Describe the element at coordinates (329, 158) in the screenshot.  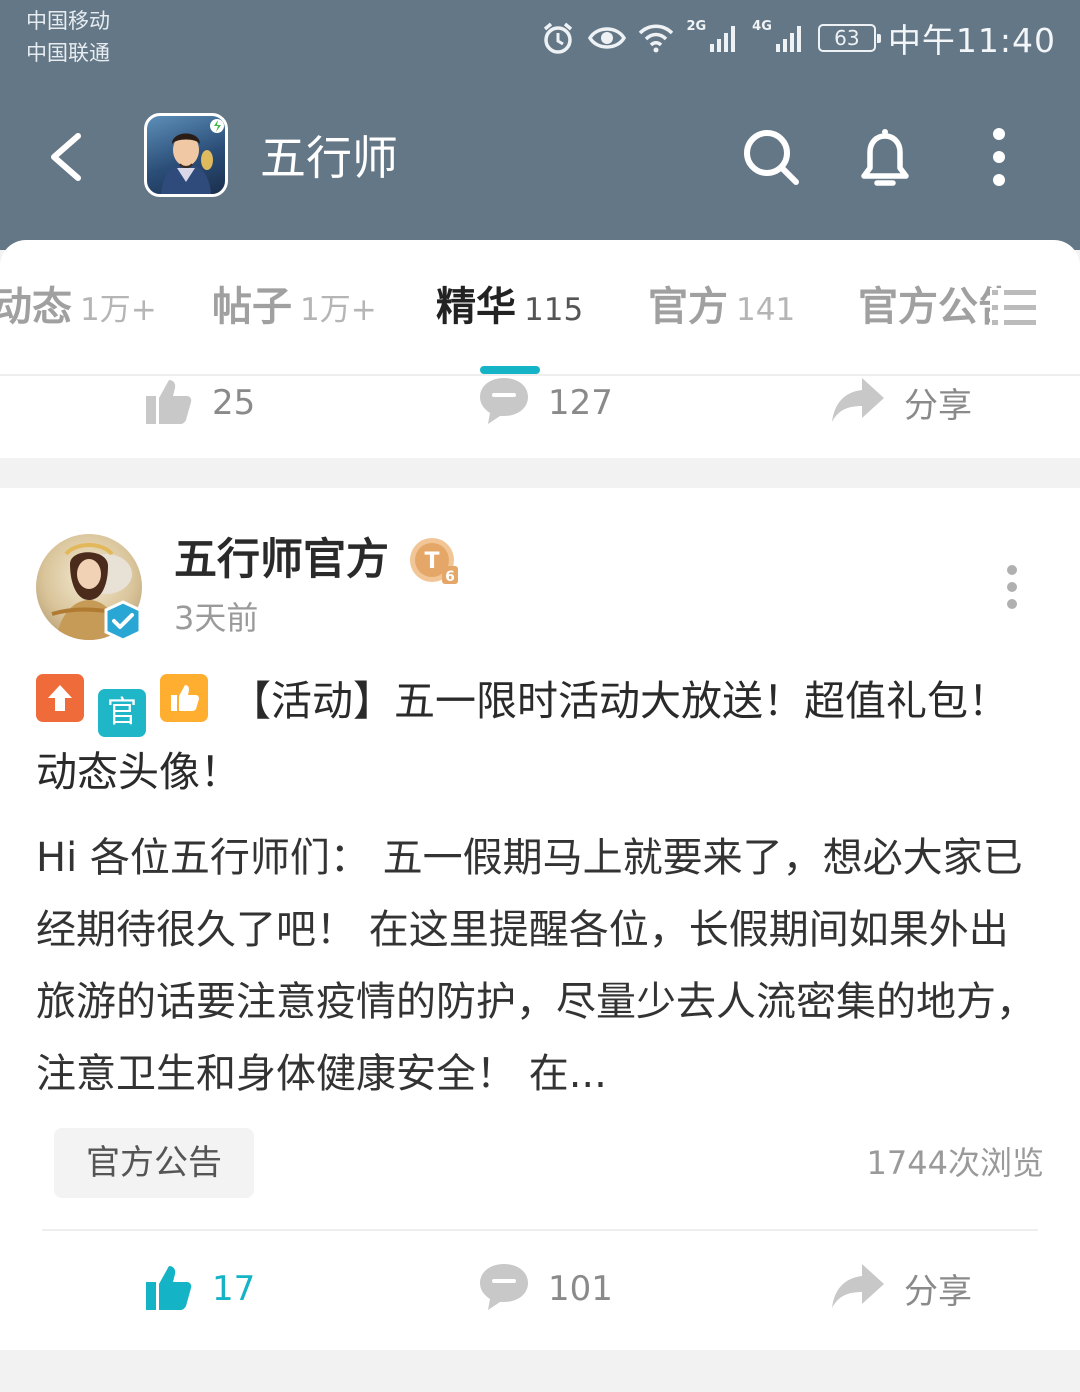
I see `app-title: 五行师` at that location.